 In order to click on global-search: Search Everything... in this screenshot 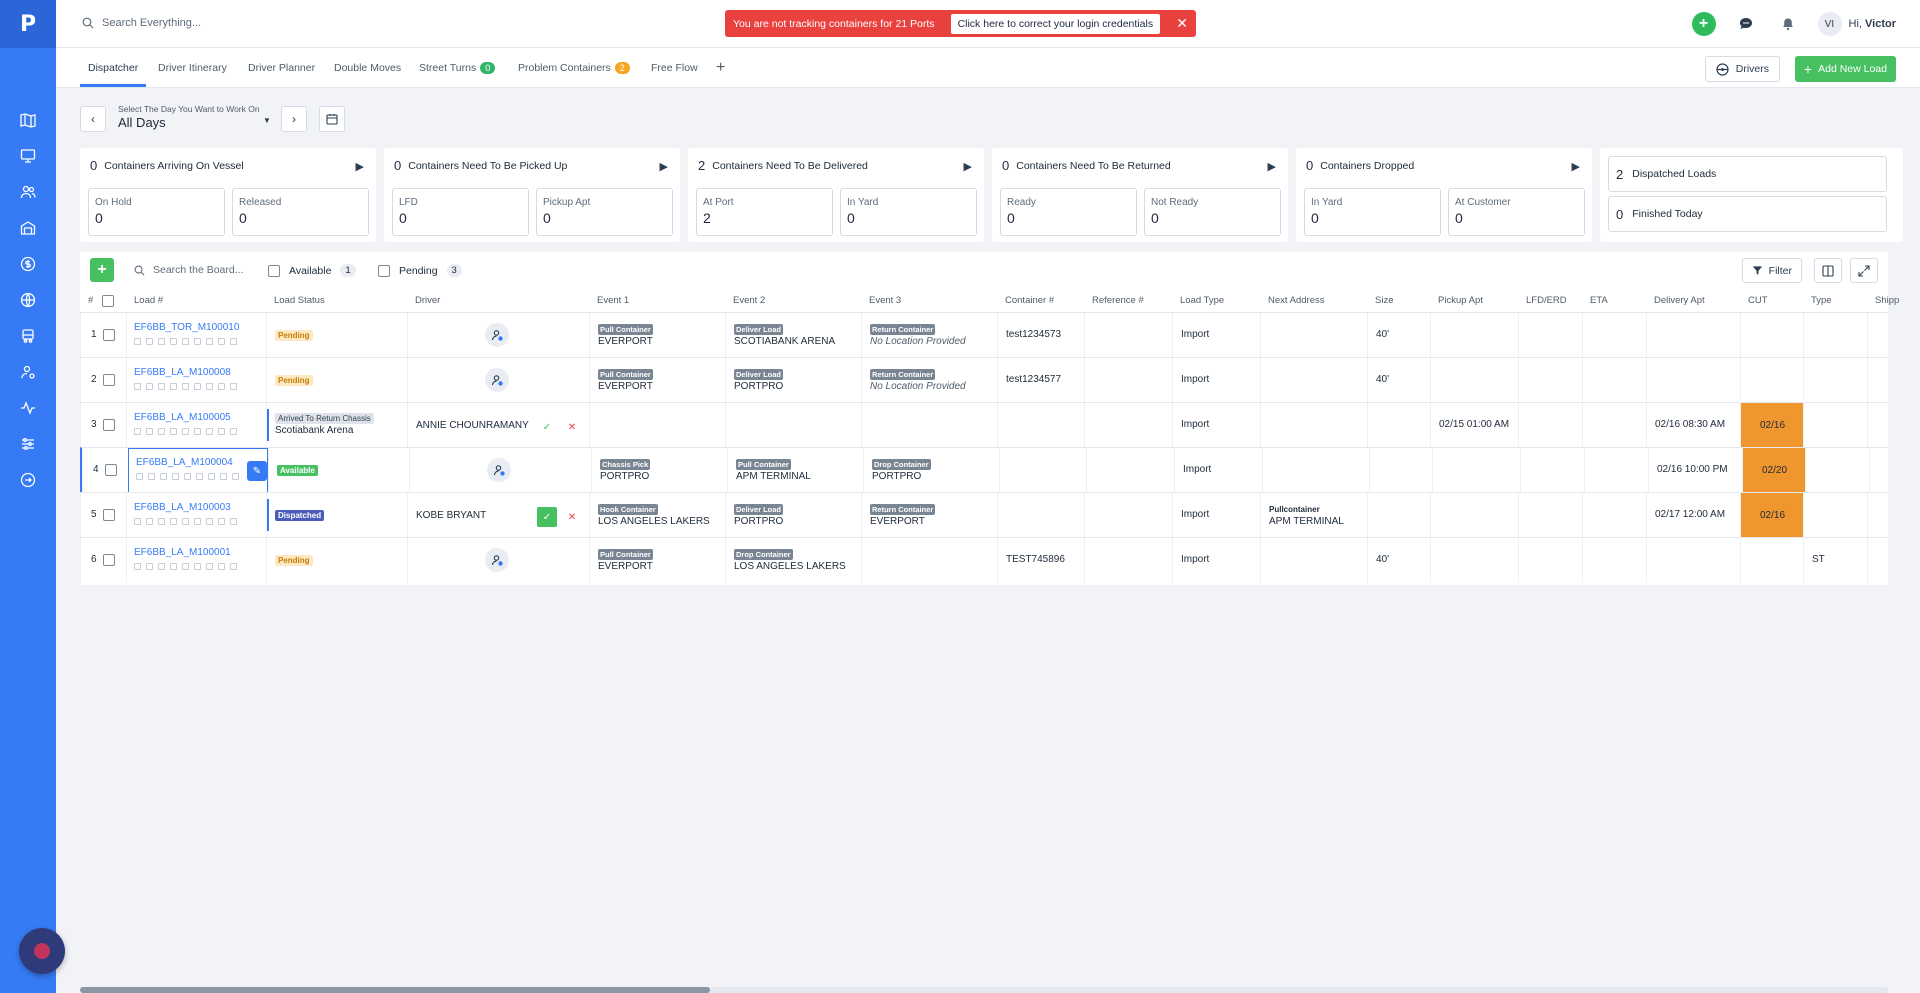, I will do `click(141, 23)`.